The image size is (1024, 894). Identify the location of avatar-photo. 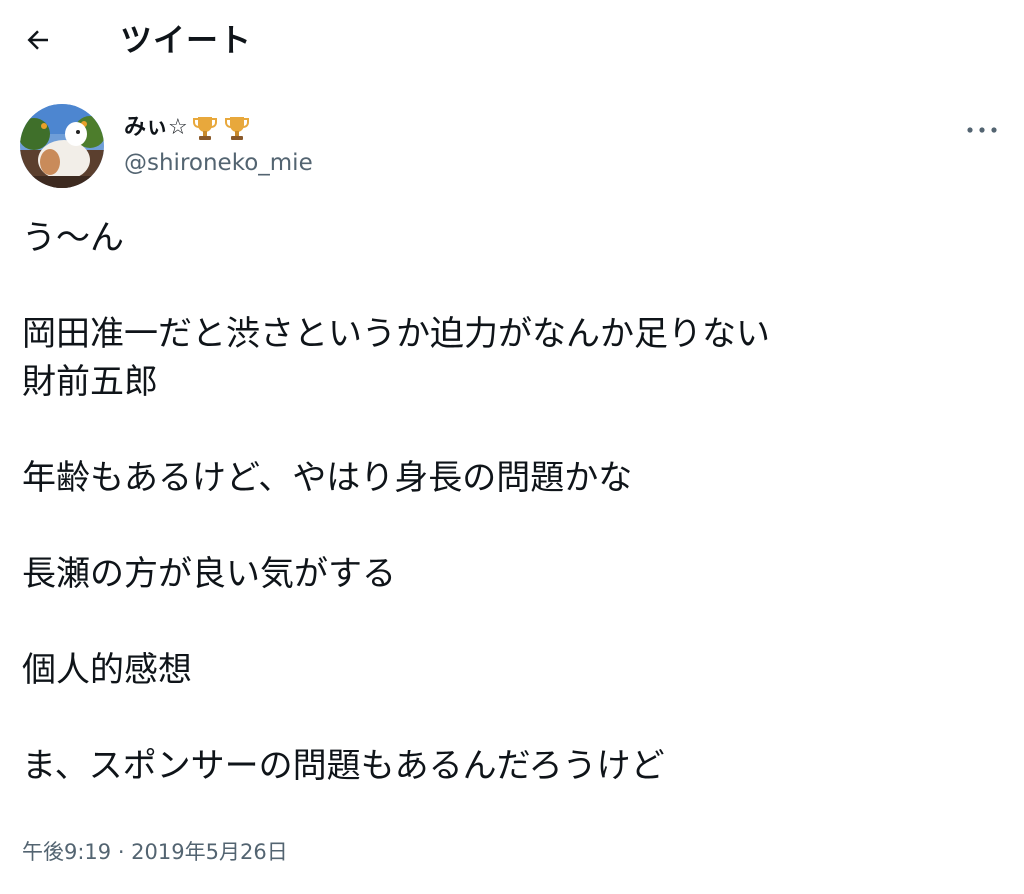
(62, 146).